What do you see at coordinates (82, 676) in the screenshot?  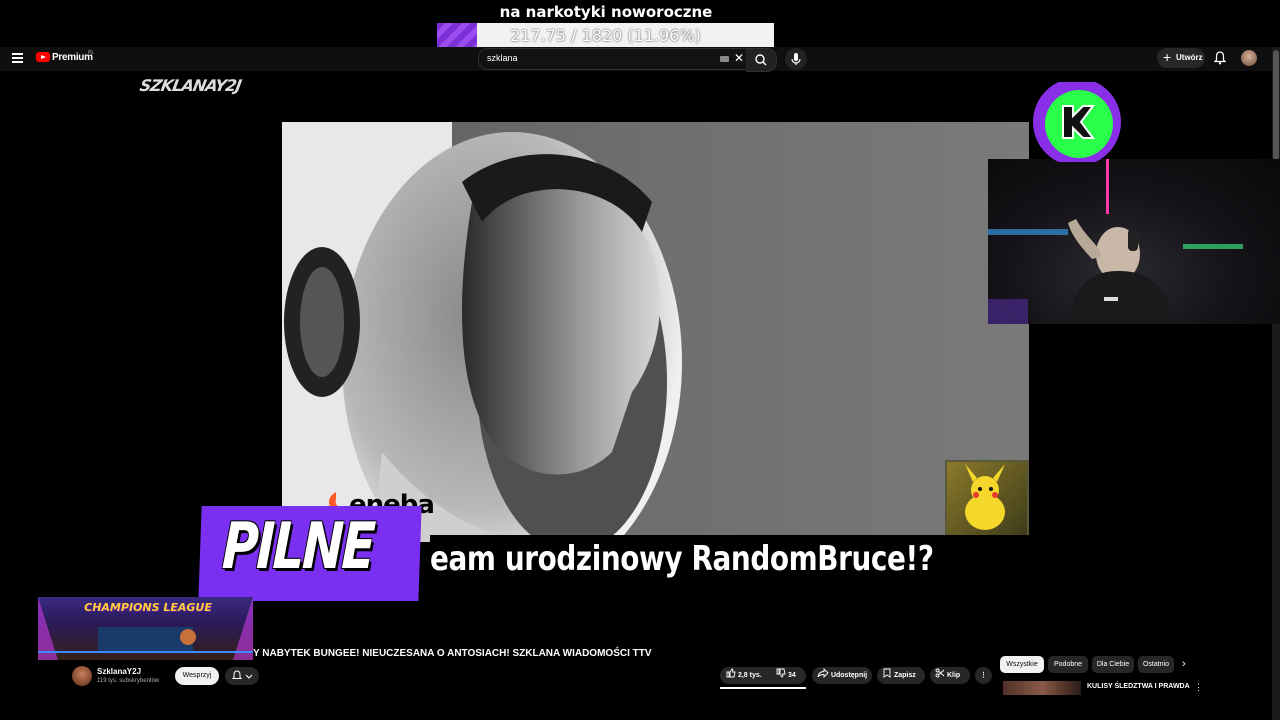 I see `channel-avatar` at bounding box center [82, 676].